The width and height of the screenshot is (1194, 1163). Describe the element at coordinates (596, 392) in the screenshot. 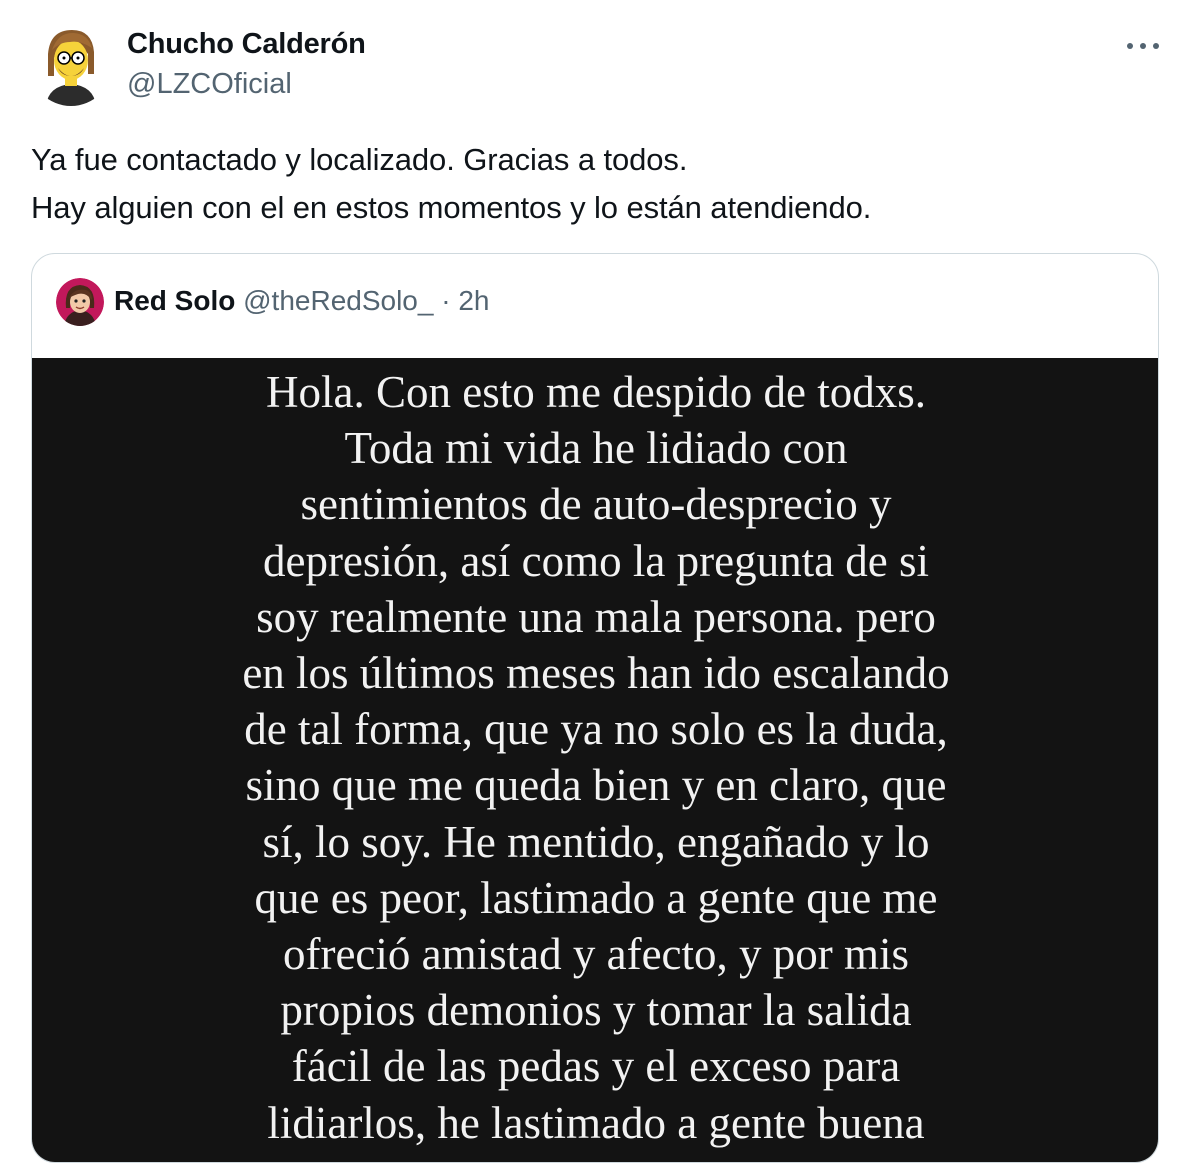

I see `story-text-line: Hola. Con esto me despido de todxs.` at that location.